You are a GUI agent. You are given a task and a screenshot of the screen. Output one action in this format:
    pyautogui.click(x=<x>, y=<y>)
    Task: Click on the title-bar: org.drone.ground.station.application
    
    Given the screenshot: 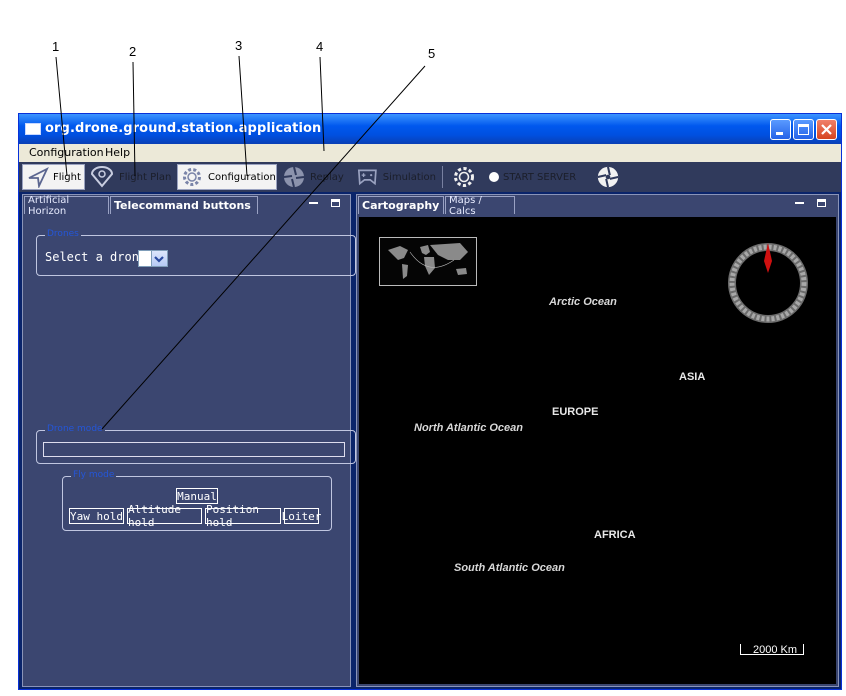 What is the action you would take?
    pyautogui.click(x=430, y=129)
    